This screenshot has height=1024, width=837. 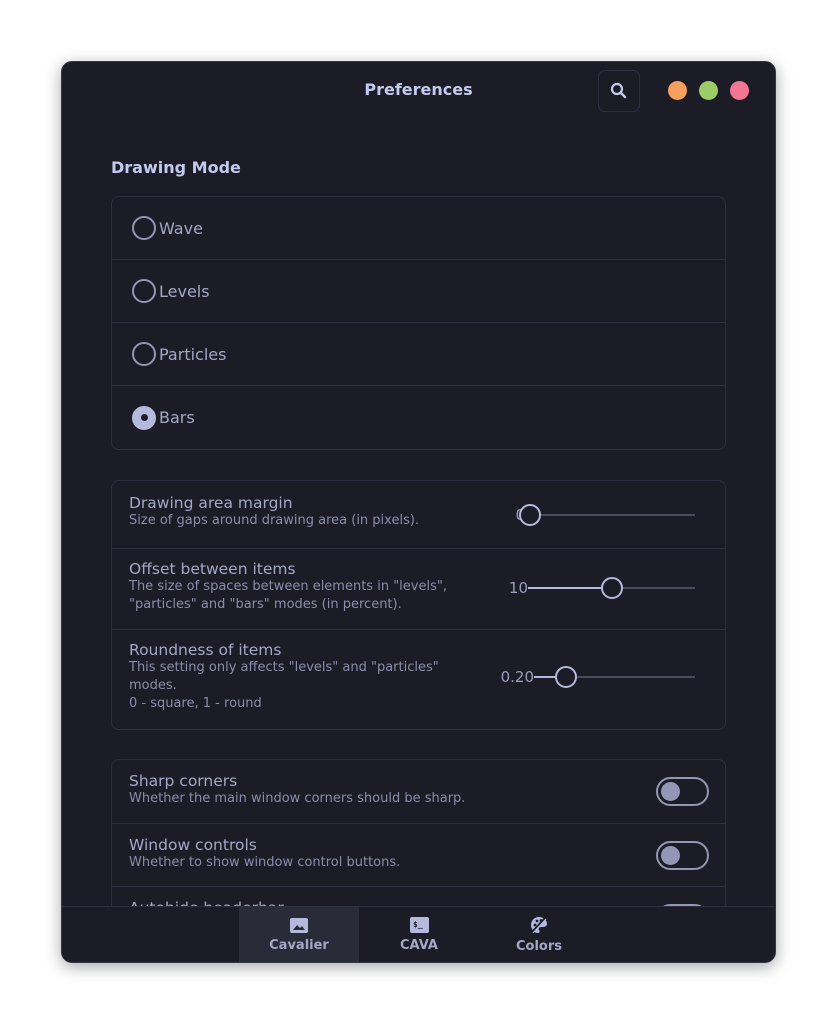 What do you see at coordinates (193, 354) in the screenshot?
I see `radio-label: Particles` at bounding box center [193, 354].